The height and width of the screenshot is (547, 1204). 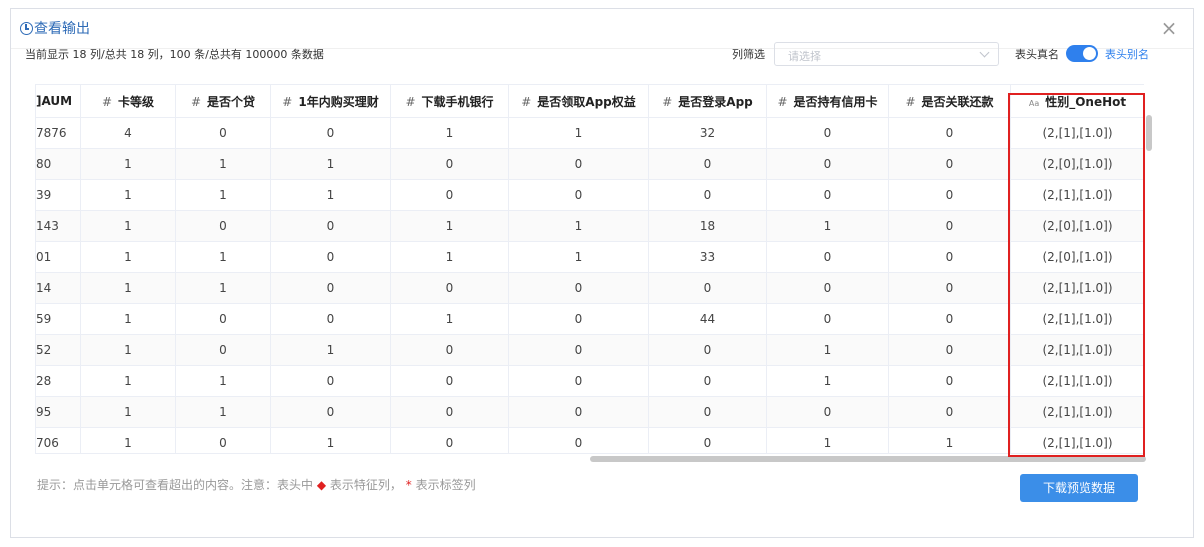 What do you see at coordinates (1149, 133) in the screenshot?
I see `vertical-scrollbar` at bounding box center [1149, 133].